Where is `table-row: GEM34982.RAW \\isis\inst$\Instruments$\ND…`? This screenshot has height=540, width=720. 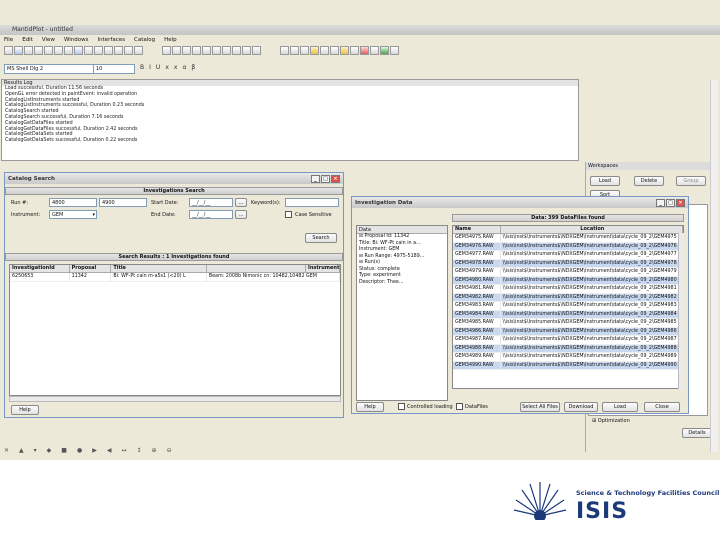 table-row: GEM34982.RAW \\isis\inst$\Instruments$\ND… is located at coordinates (568, 297).